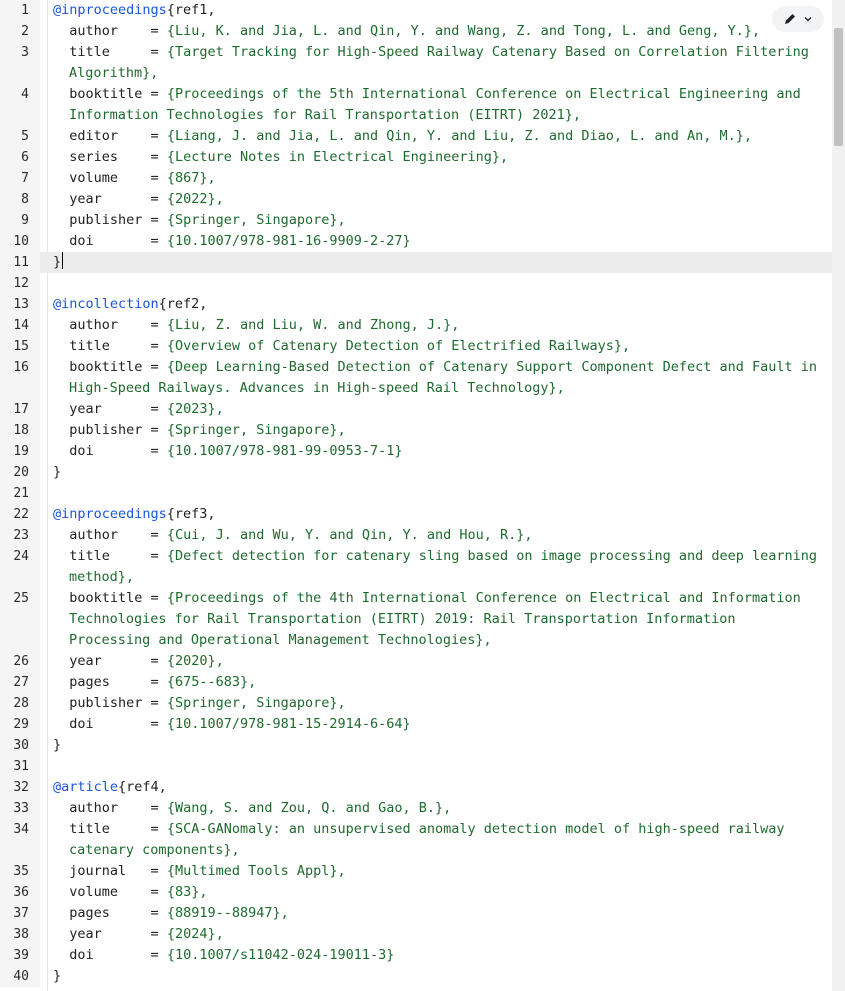  What do you see at coordinates (838, 87) in the screenshot?
I see `scrollbar-thumb` at bounding box center [838, 87].